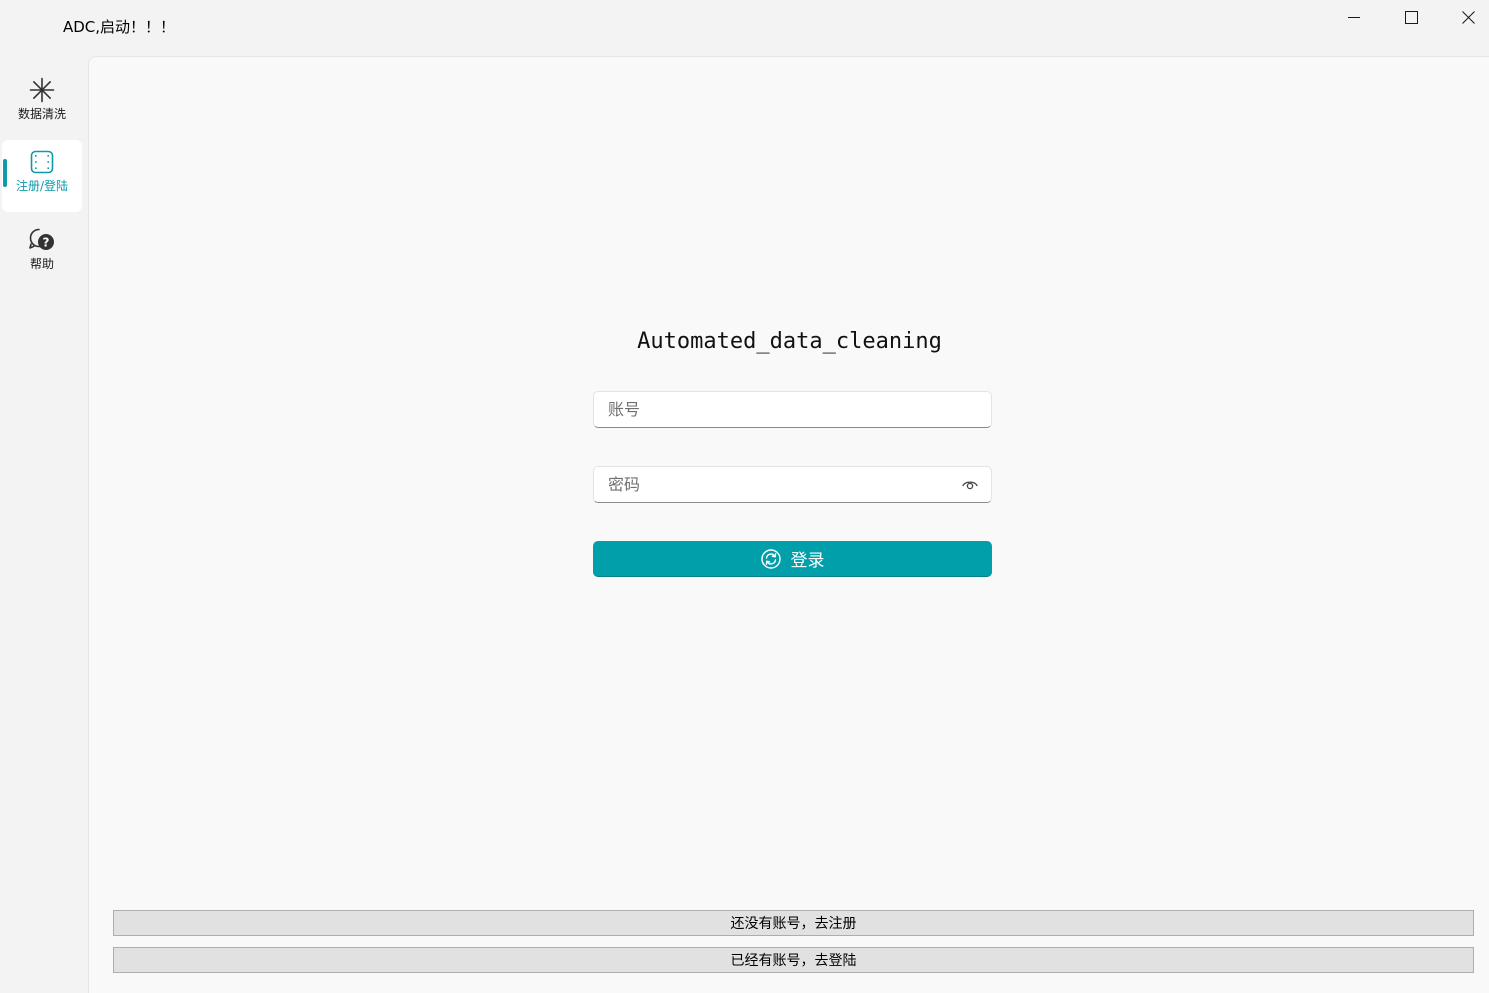 The width and height of the screenshot is (1489, 993). What do you see at coordinates (793, 960) in the screenshot?
I see `go-login-button: 已经有账号，去登陆` at bounding box center [793, 960].